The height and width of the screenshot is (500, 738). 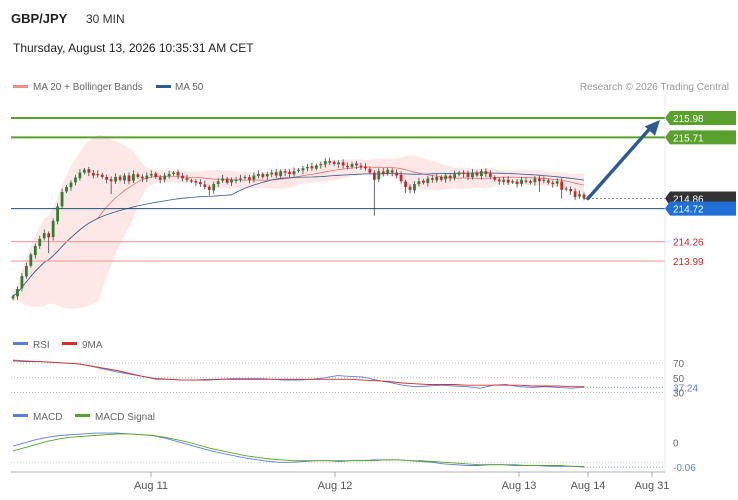 I want to click on macd-signal-legend-label: MACD Signal, so click(x=125, y=417).